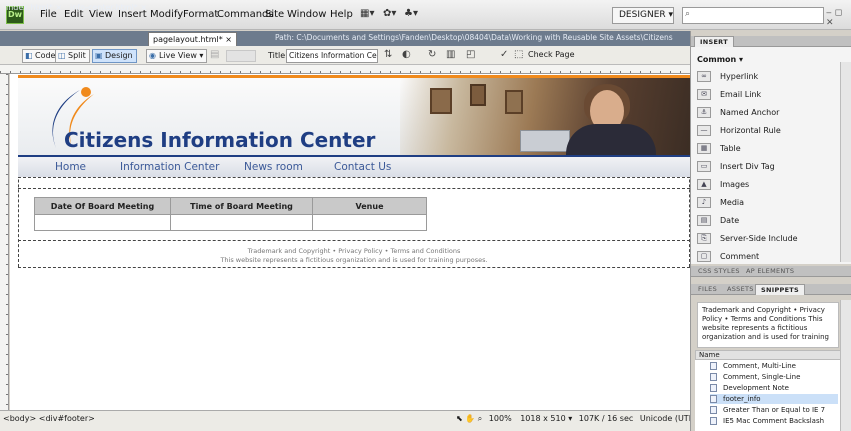 This screenshot has width=851, height=431. I want to click on check-page-button: Check Page, so click(551, 54).